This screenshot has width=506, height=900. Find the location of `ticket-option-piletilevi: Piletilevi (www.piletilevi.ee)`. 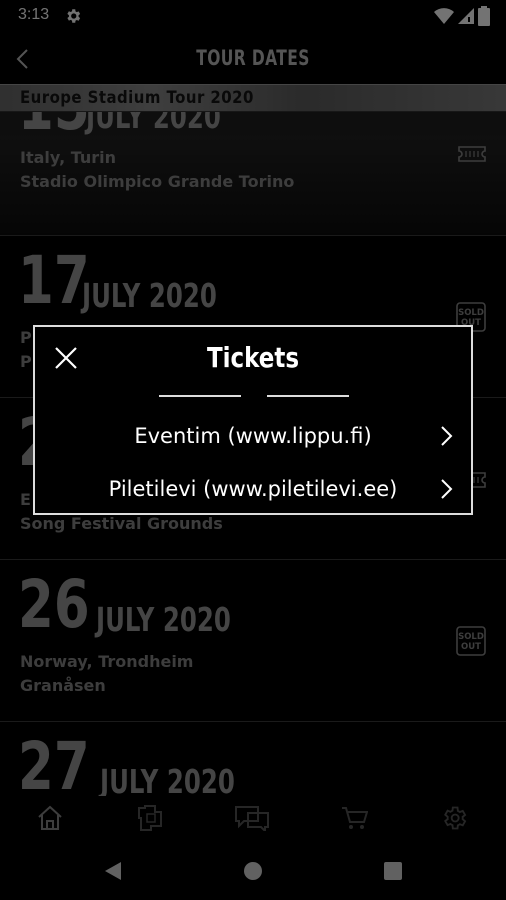

ticket-option-piletilevi: Piletilevi (www.piletilevi.ee) is located at coordinates (253, 489).